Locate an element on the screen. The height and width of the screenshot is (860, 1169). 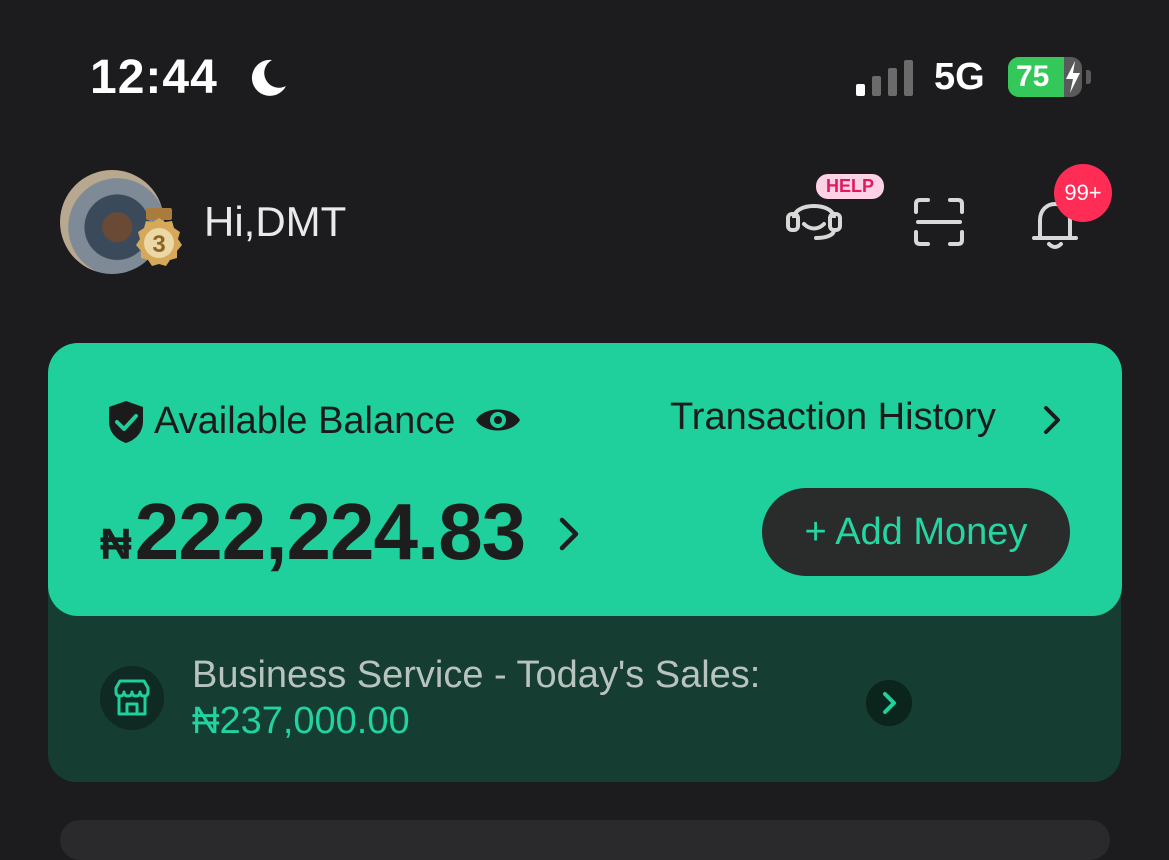
available-balance-label: Available Balance is located at coordinates (305, 421).